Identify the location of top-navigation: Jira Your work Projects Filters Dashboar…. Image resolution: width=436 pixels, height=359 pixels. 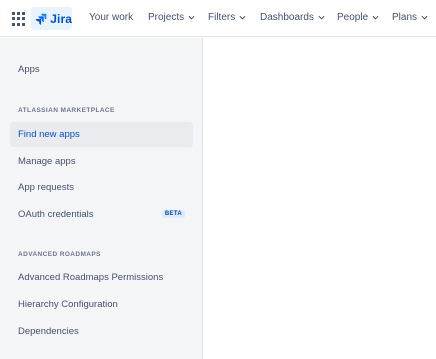
(218, 18).